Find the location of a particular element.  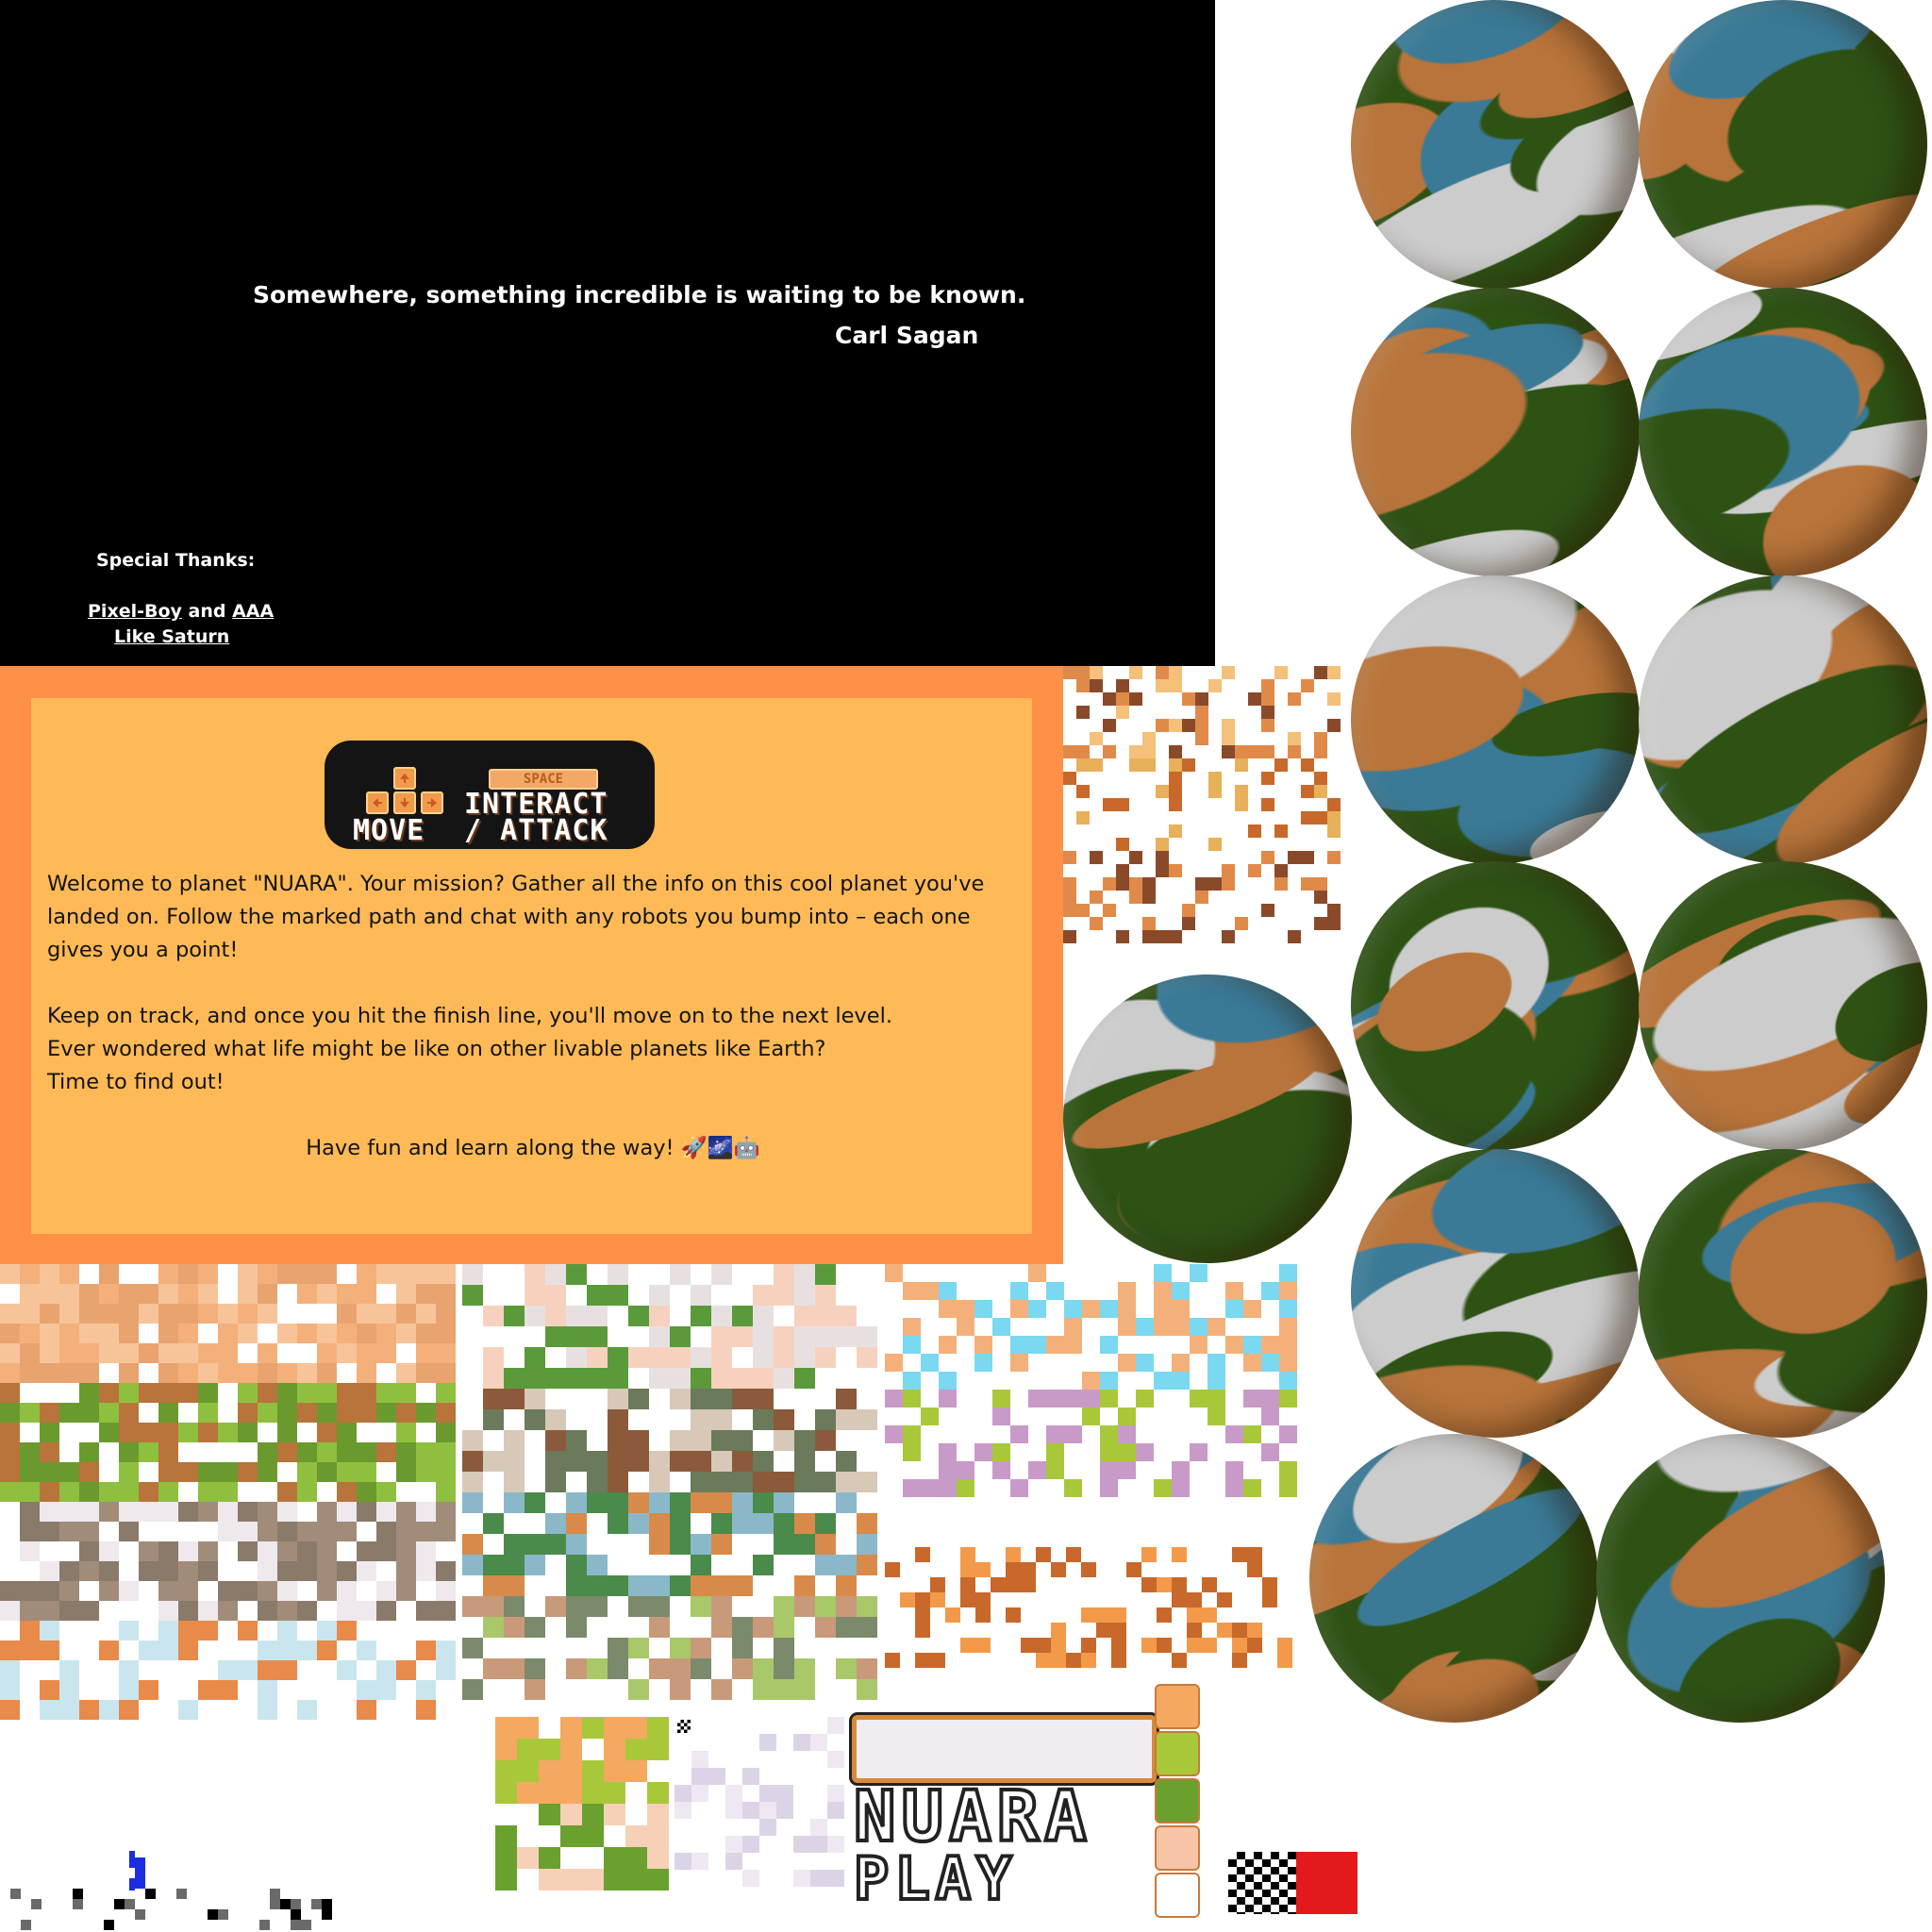

aaa-link: AAA is located at coordinates (253, 611).